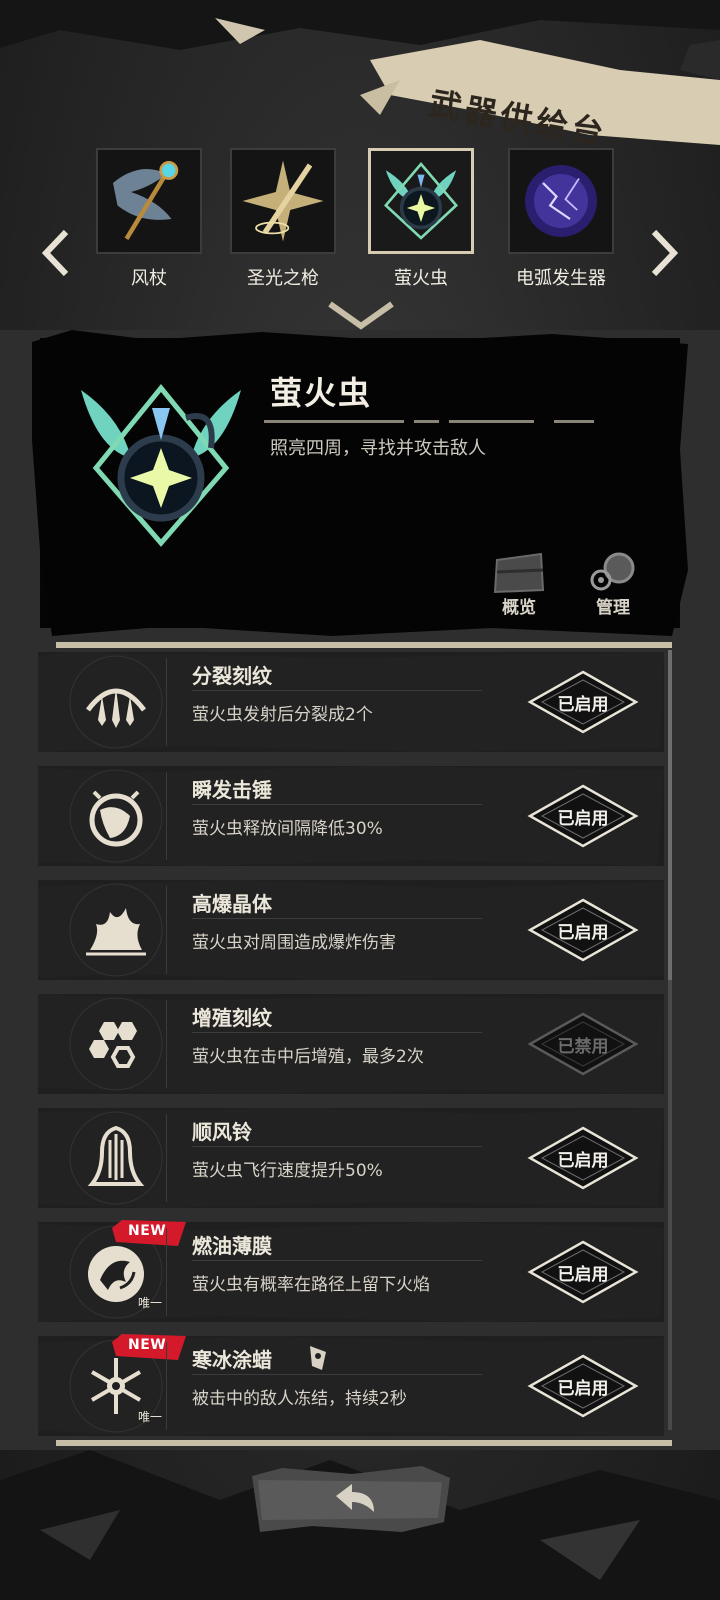  I want to click on rune-name: 顺风铃, so click(222, 1132).